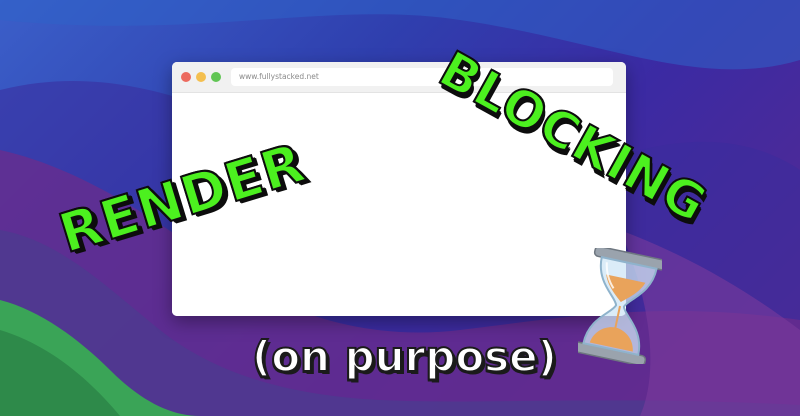 This screenshot has width=800, height=416. What do you see at coordinates (620, 306) in the screenshot?
I see `hourglass-icon` at bounding box center [620, 306].